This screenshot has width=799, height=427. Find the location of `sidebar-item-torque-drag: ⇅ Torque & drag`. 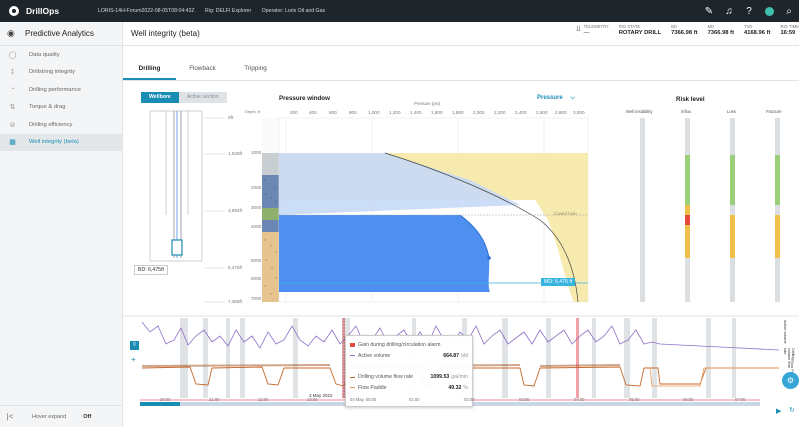

sidebar-item-torque-drag: ⇅ Torque & drag is located at coordinates (61, 108).